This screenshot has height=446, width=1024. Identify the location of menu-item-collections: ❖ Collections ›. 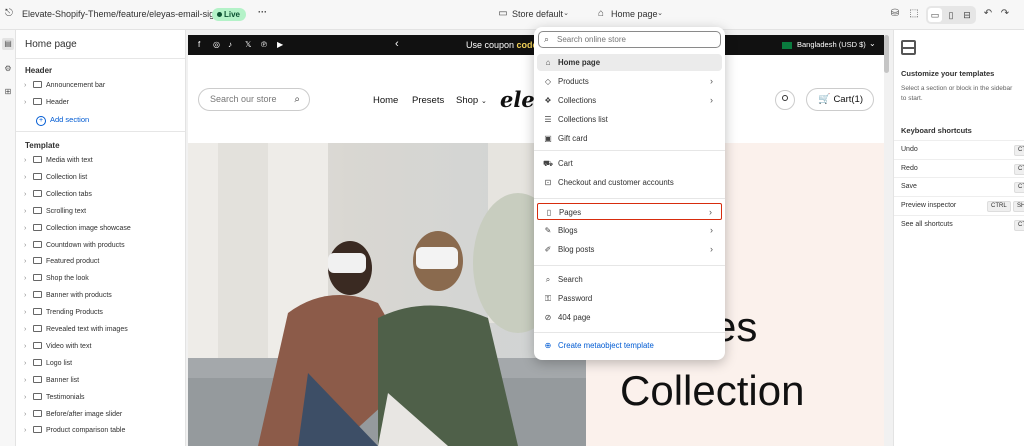
(629, 100).